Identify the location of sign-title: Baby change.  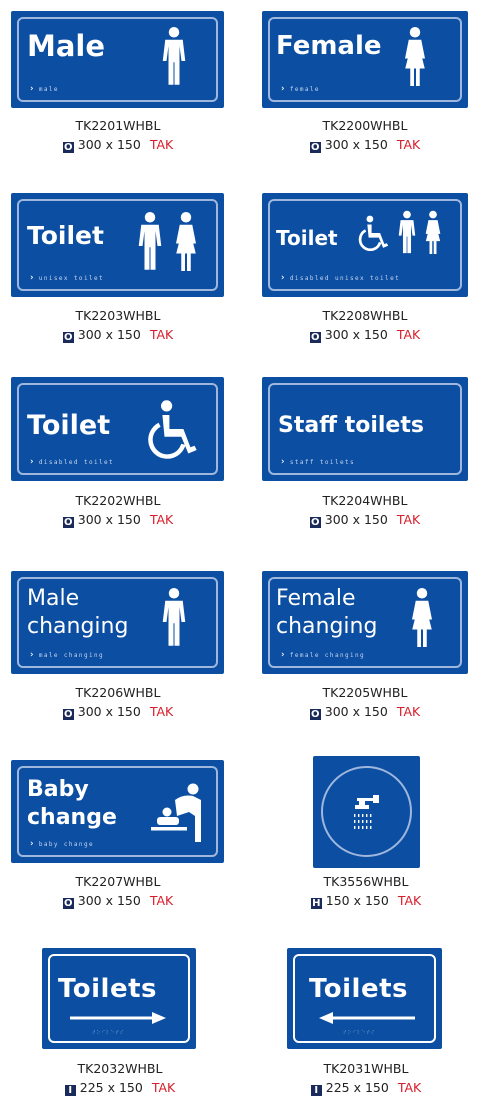
(72, 804).